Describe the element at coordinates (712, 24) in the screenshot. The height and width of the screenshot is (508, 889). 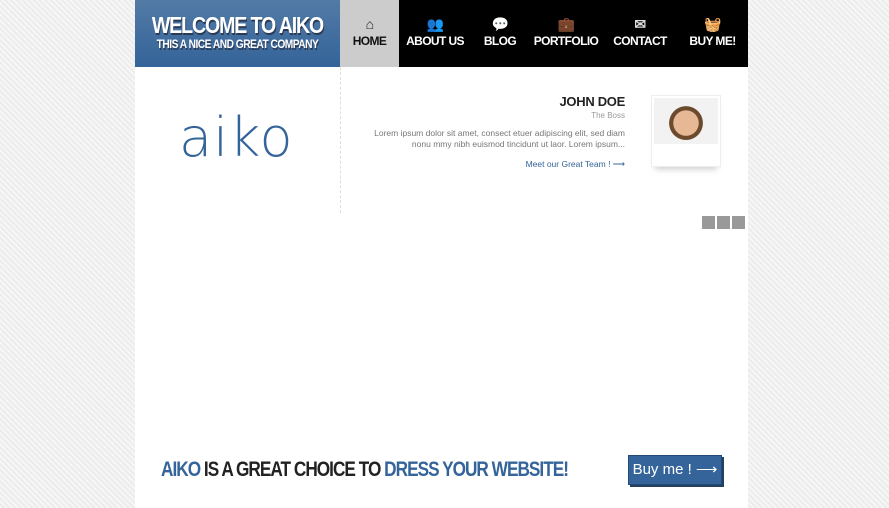
I see `basket-icon: 🧺` at that location.